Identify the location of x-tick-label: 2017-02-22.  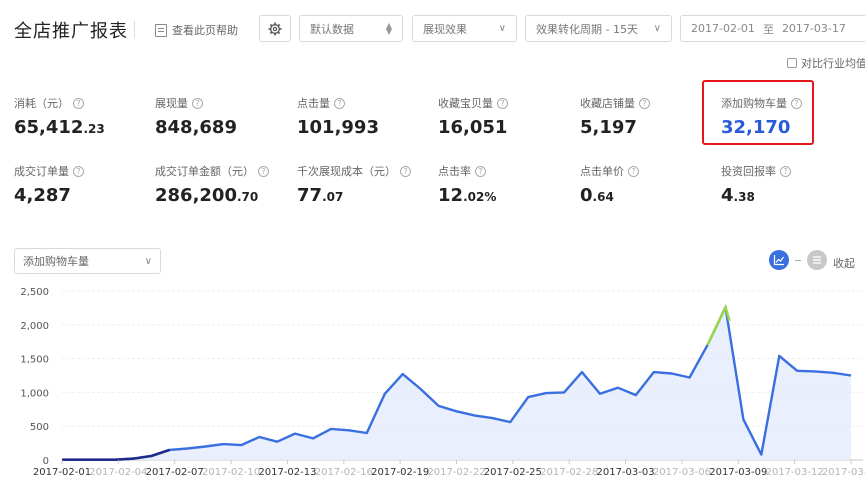
(456, 472).